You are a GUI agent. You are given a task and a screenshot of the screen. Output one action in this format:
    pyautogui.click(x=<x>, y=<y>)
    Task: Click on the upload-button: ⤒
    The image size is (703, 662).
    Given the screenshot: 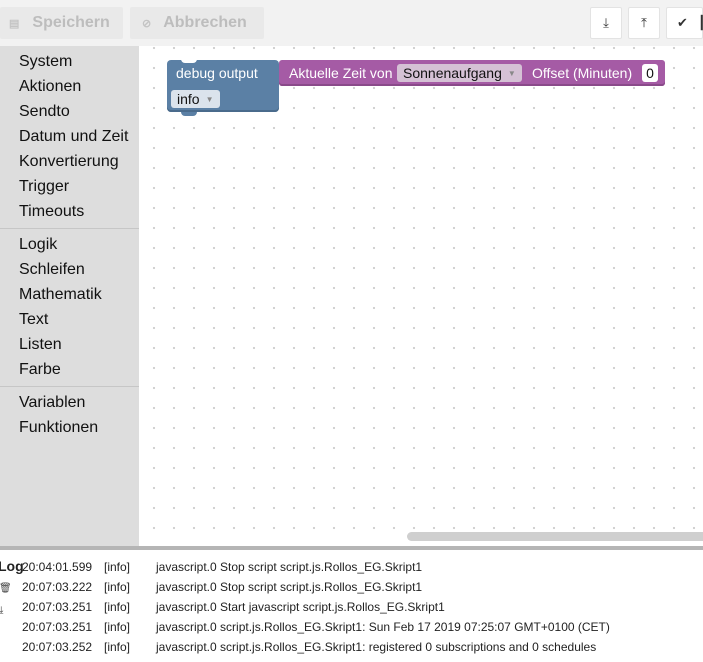 What is the action you would take?
    pyautogui.click(x=644, y=23)
    